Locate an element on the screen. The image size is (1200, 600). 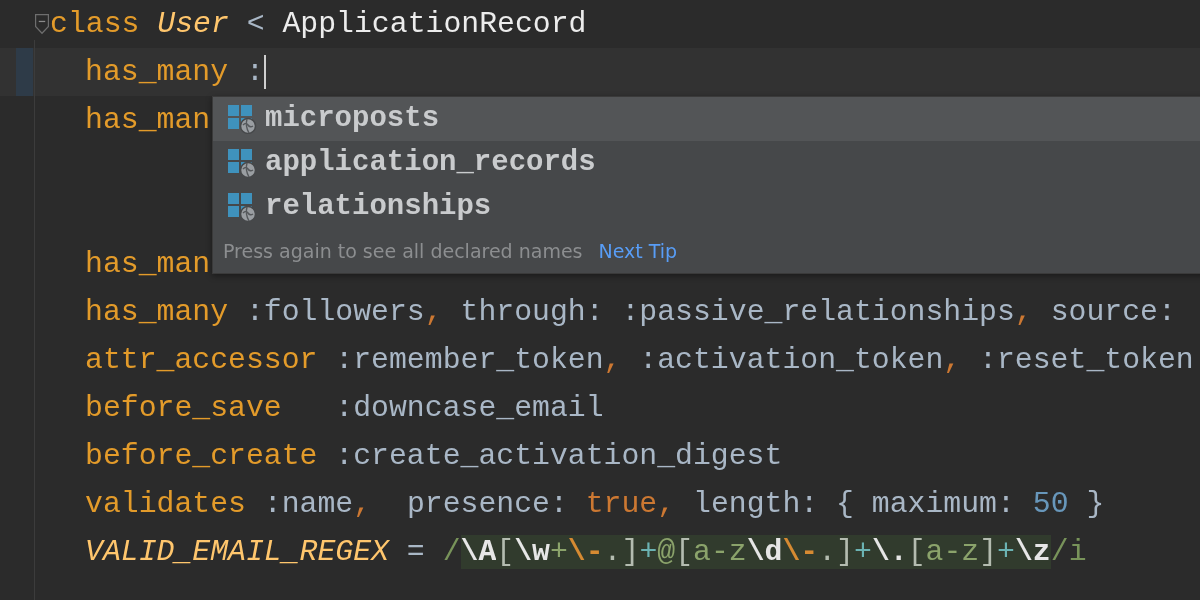
code-line: VALID_EMAIL_REGEX = /\A[\w+\-.]+@[a-z\d\-.]+\.[a-z]+\z/i is located at coordinates (586, 552).